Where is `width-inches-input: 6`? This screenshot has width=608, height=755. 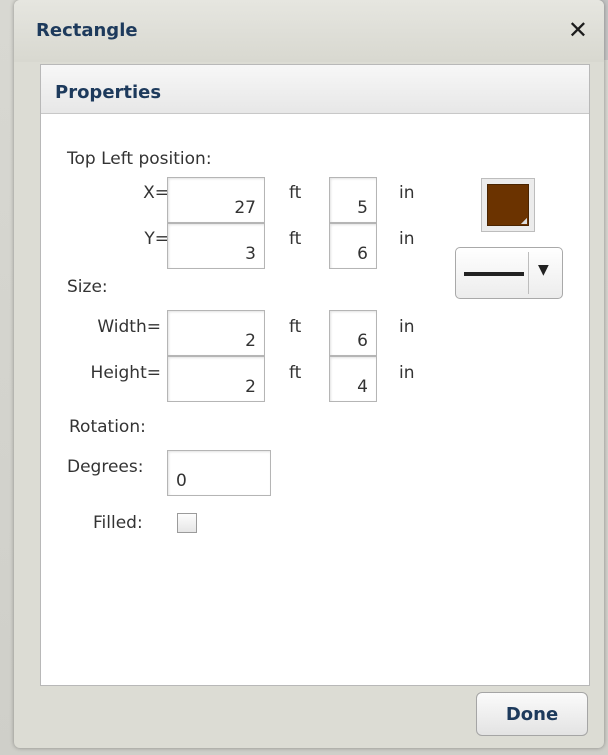
width-inches-input: 6 is located at coordinates (353, 333).